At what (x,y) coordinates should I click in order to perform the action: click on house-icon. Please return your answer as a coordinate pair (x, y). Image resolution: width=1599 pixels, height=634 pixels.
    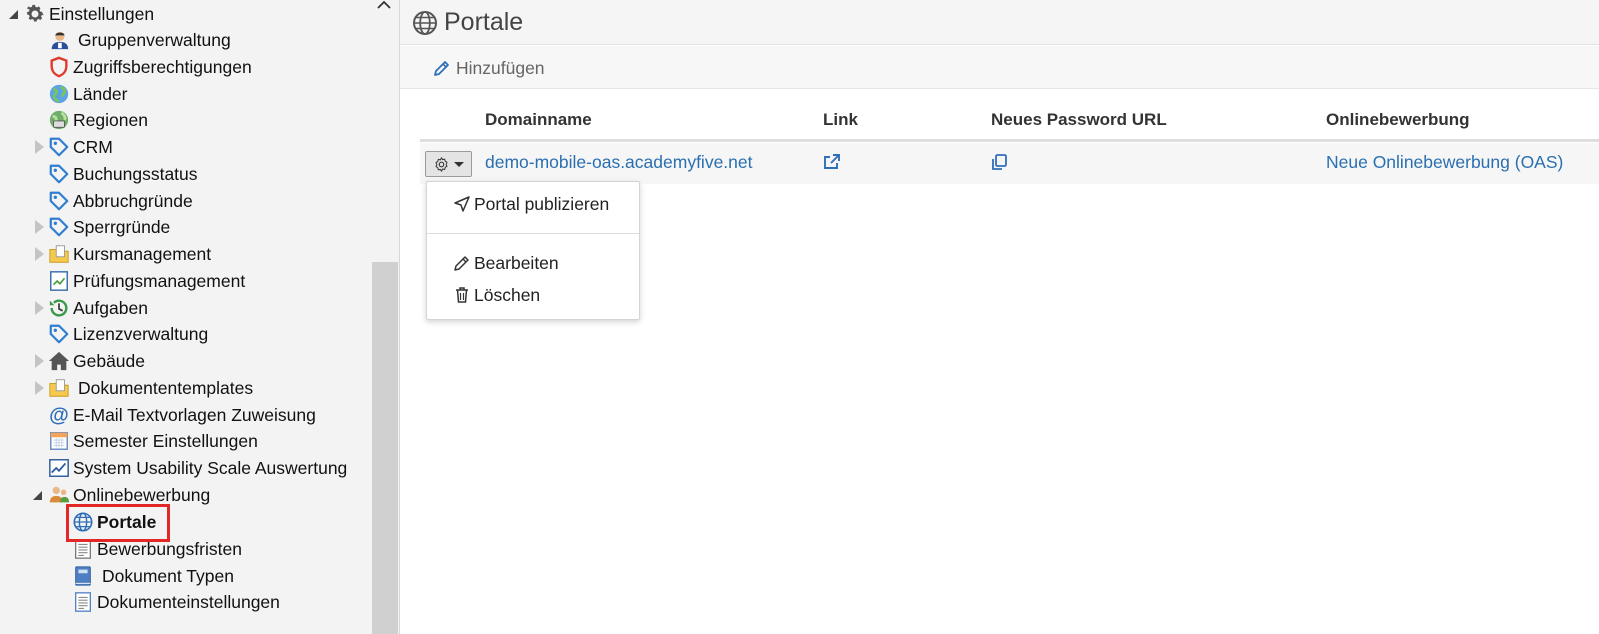
    Looking at the image, I should click on (59, 361).